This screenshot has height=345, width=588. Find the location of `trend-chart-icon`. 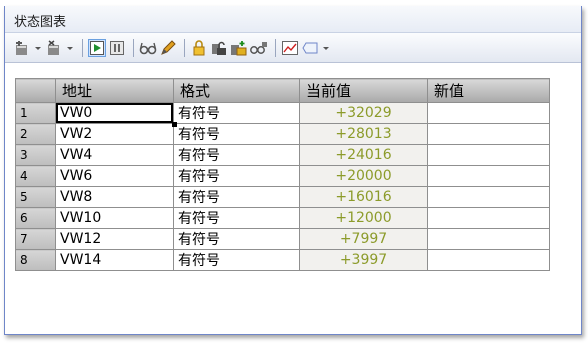

trend-chart-icon is located at coordinates (290, 48).